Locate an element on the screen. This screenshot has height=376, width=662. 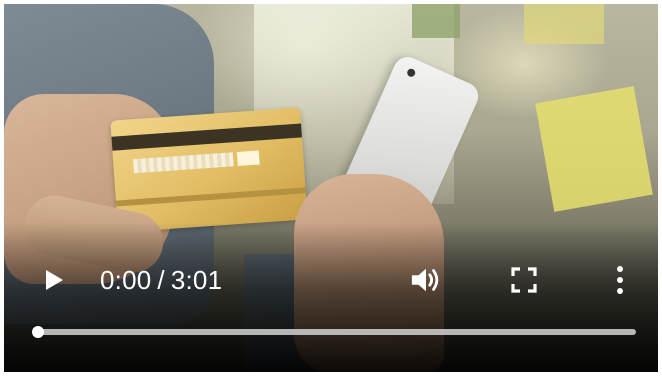
more-vertical-icon is located at coordinates (620, 280).